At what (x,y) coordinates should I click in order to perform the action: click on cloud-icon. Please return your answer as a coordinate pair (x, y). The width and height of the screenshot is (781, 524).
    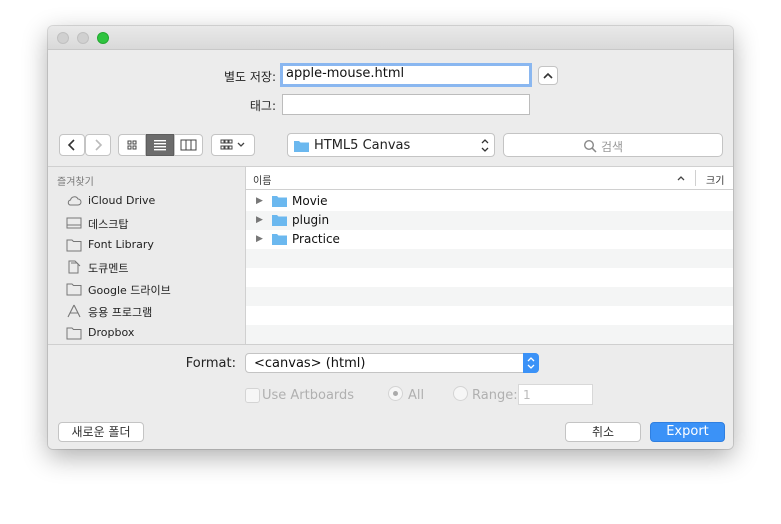
    Looking at the image, I should click on (74, 201).